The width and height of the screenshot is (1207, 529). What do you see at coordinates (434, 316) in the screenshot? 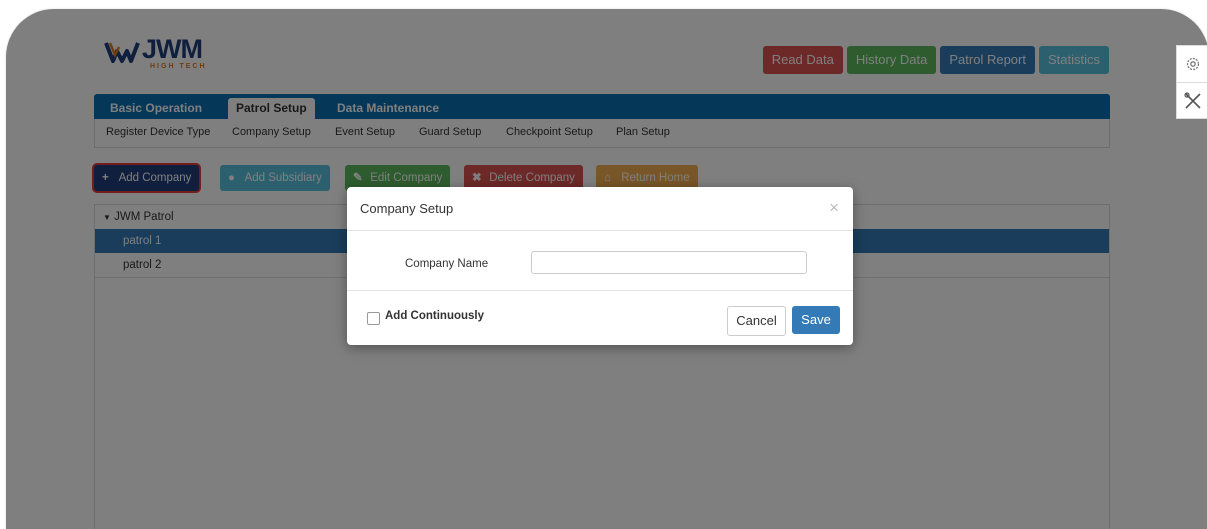
I see `add-continuously-label: Add Continuously` at bounding box center [434, 316].